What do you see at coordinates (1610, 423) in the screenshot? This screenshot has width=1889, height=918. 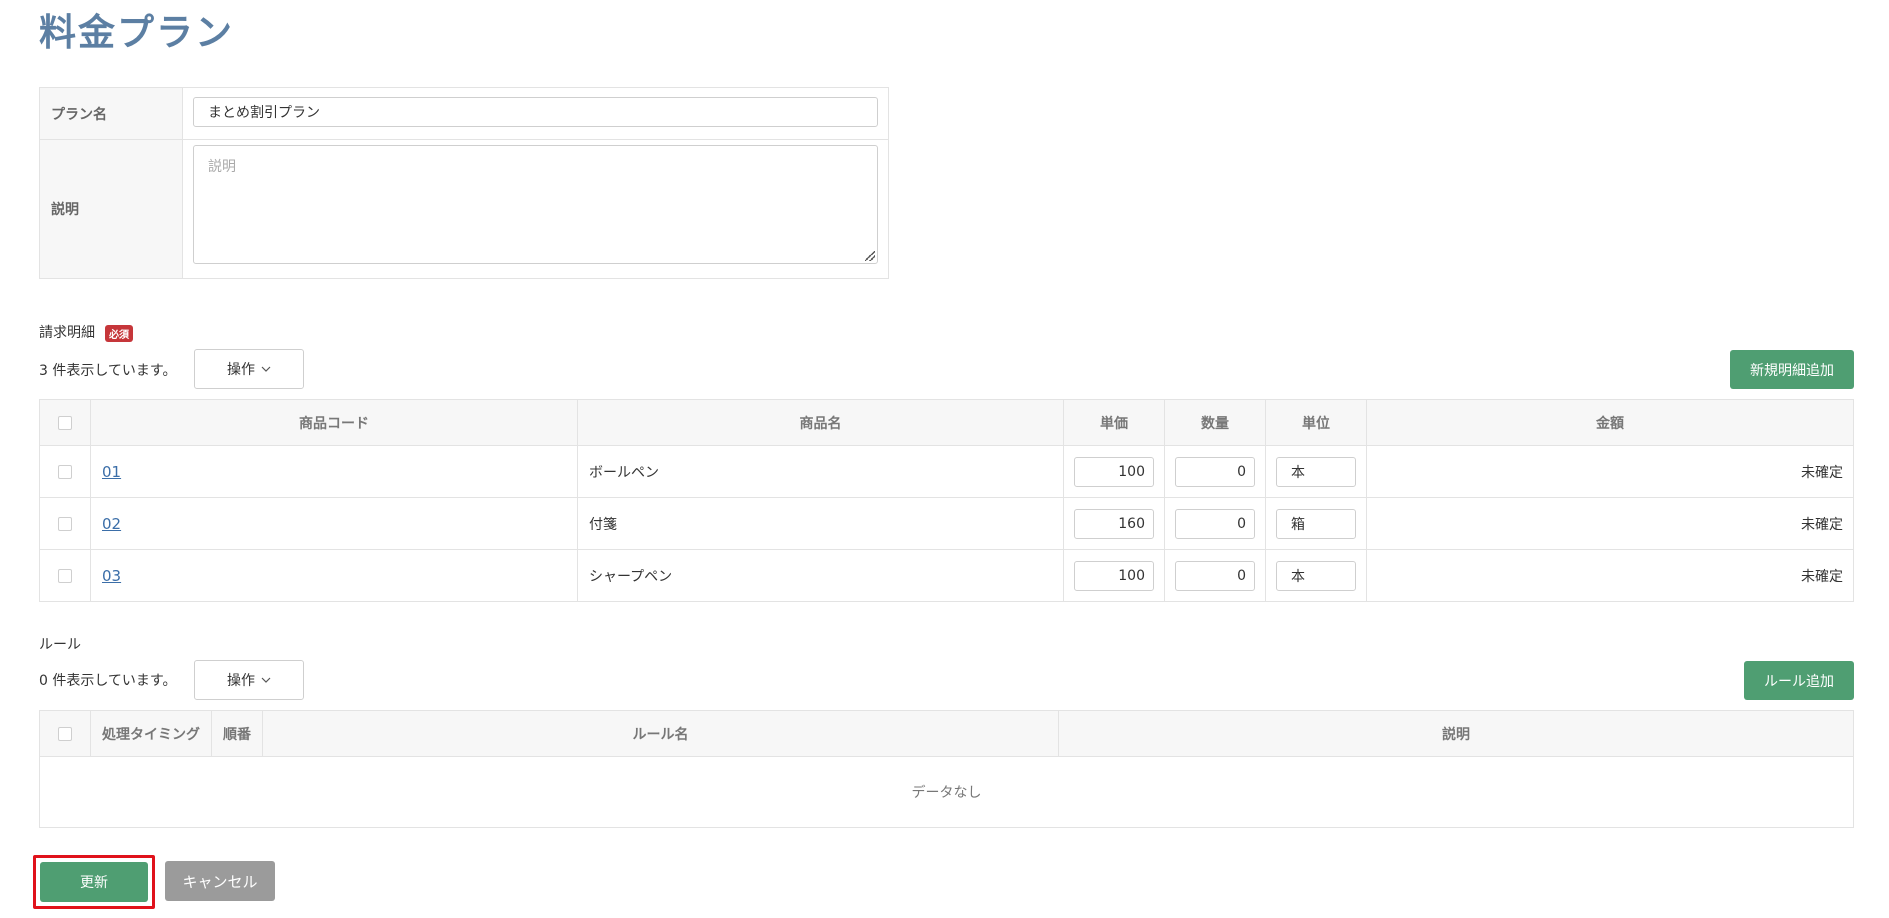 I see `header-amount: 金額` at bounding box center [1610, 423].